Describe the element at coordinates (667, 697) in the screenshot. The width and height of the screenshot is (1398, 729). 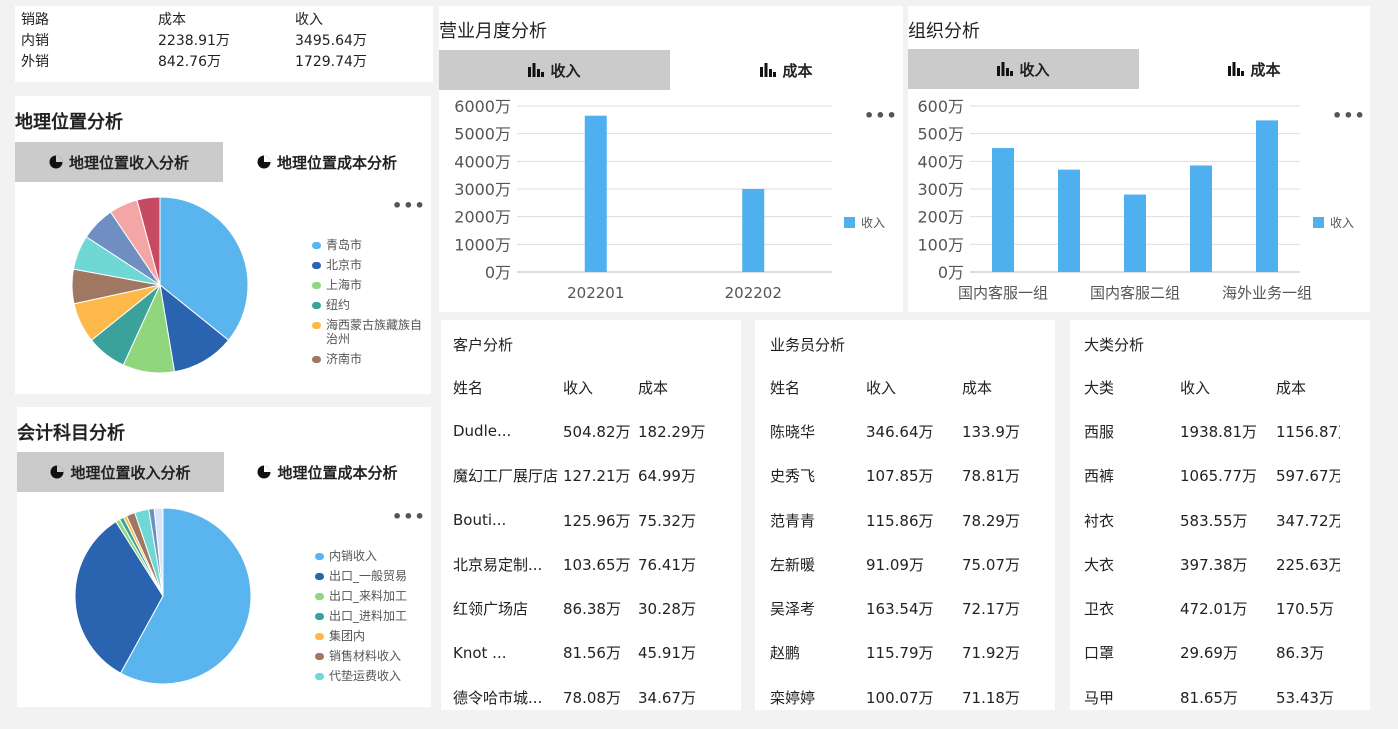
I see `table-cell: 34.67万` at that location.